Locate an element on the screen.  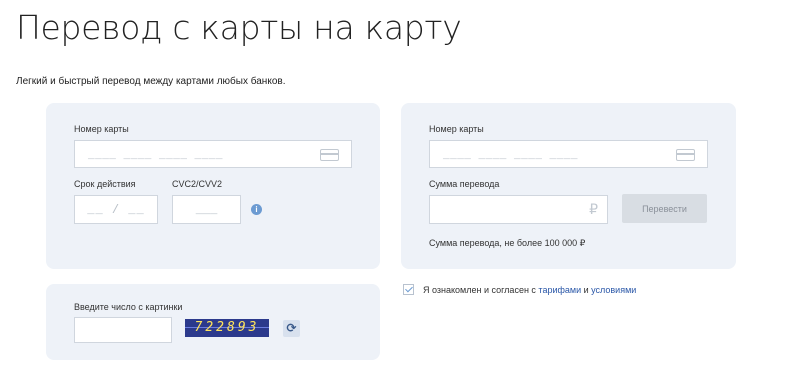
recipient-card-number-label: Номер карты is located at coordinates (456, 129).